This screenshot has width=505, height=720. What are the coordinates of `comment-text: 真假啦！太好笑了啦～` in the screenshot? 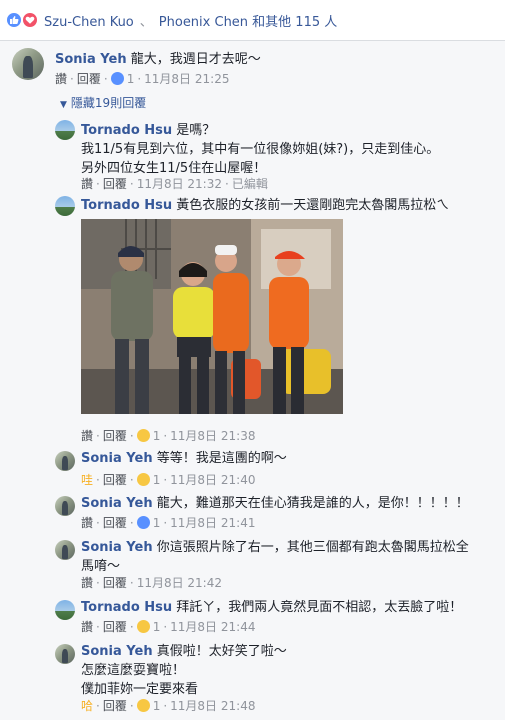 It's located at (221, 651).